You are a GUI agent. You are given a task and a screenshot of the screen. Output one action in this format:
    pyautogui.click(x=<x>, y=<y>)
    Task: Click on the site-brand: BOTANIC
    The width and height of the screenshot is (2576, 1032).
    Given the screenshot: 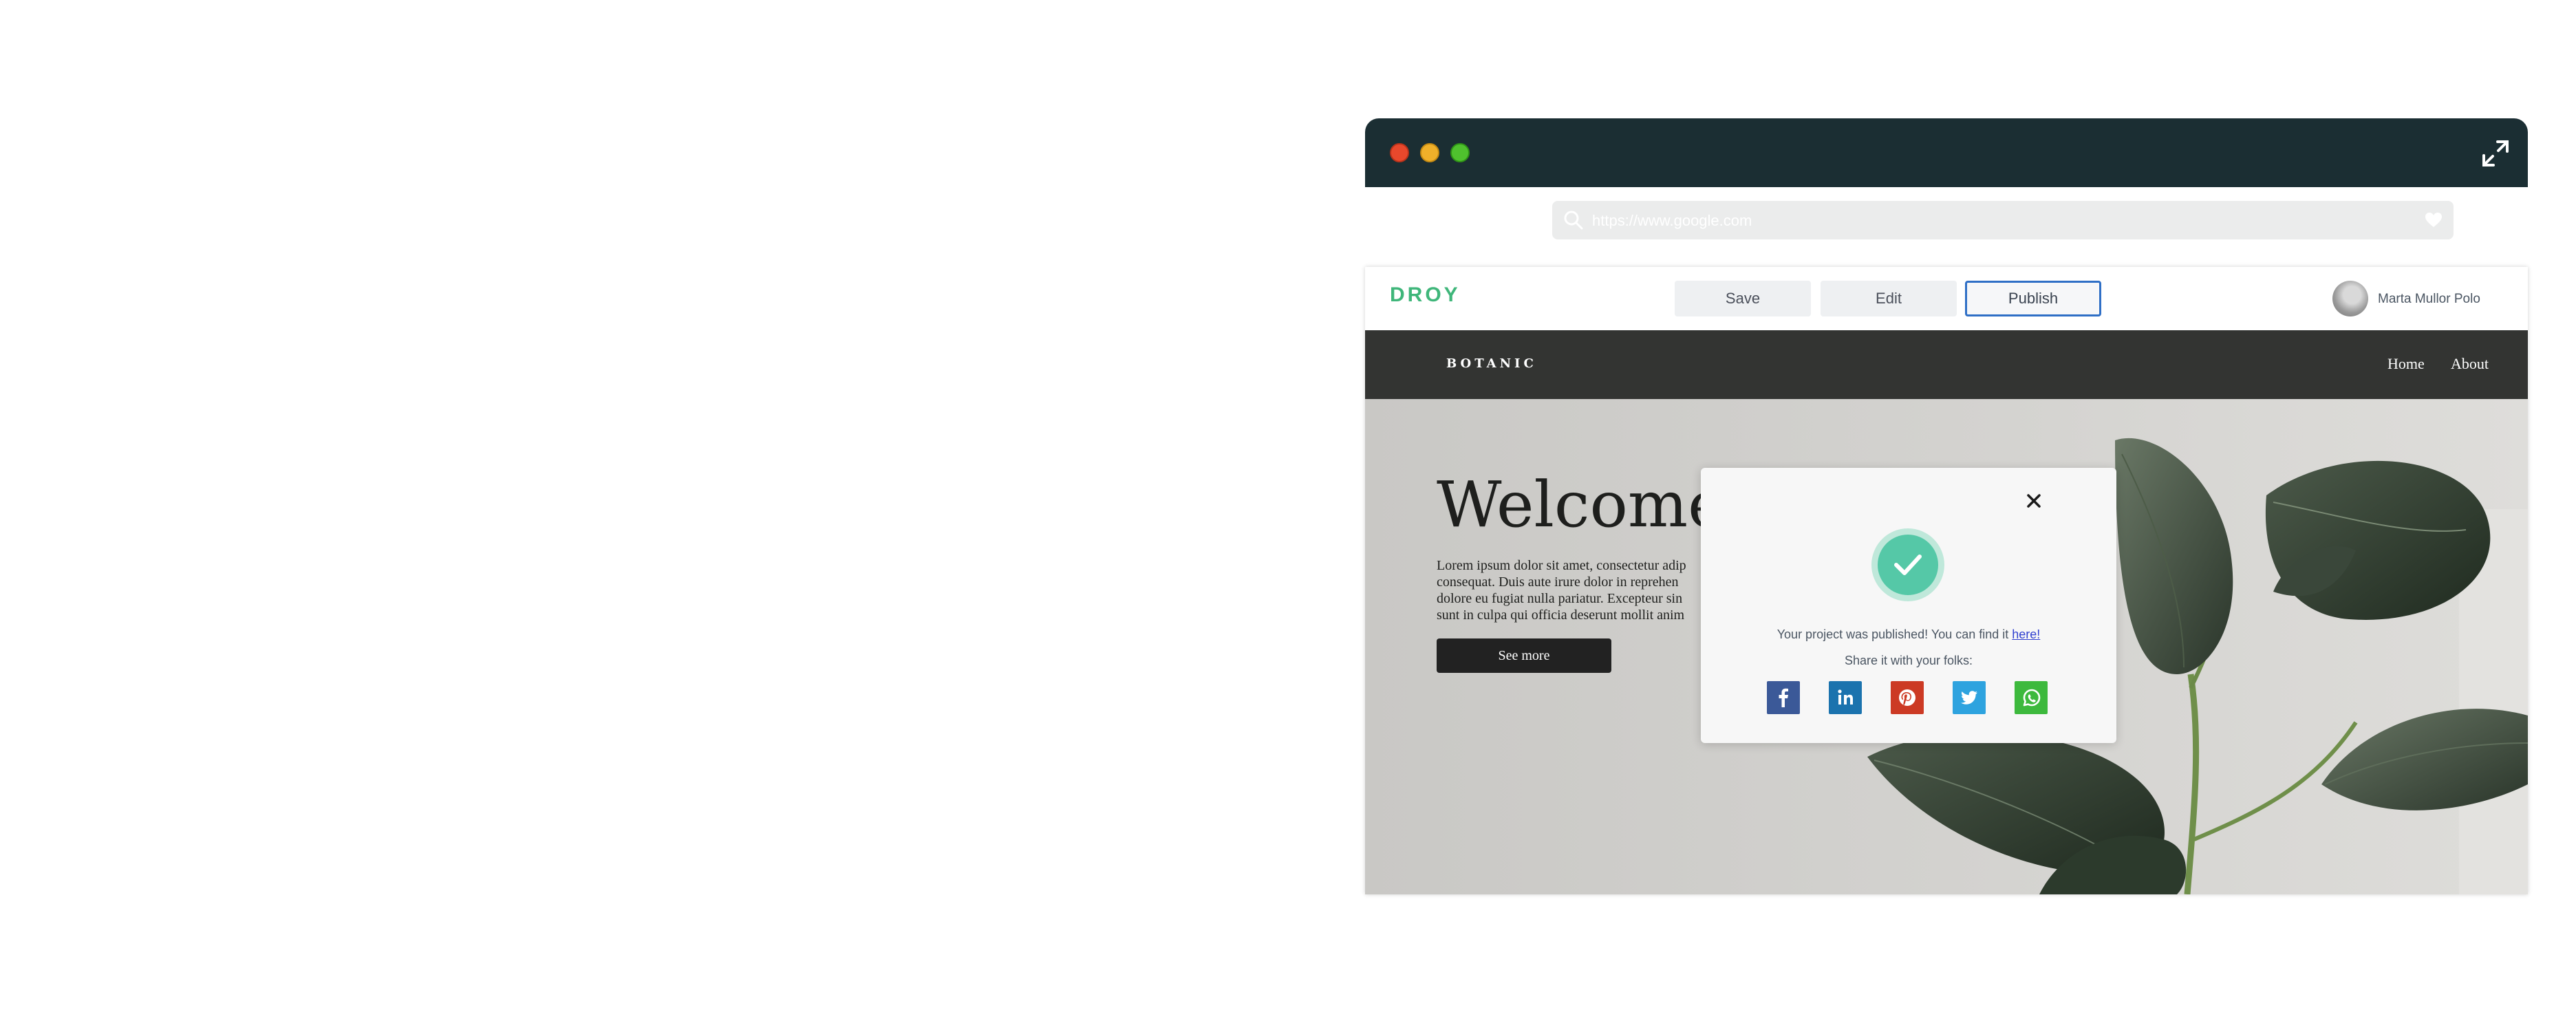 What is the action you would take?
    pyautogui.click(x=1491, y=363)
    